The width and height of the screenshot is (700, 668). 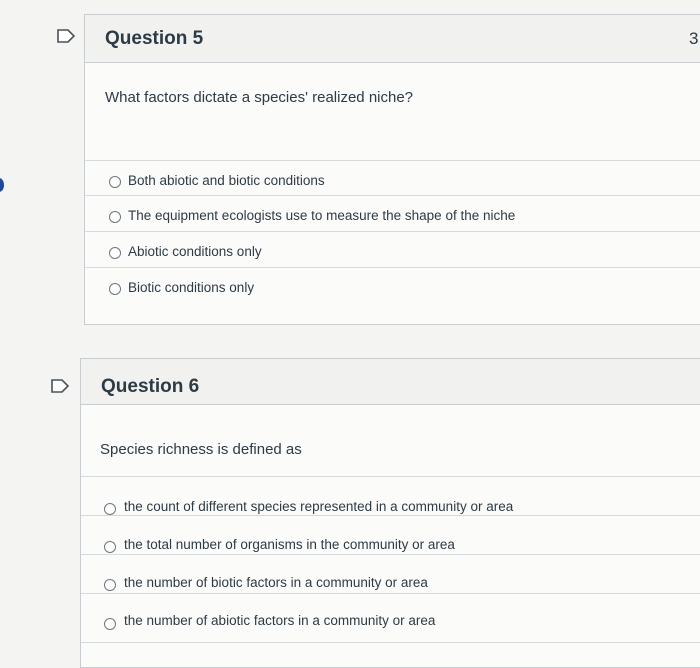 What do you see at coordinates (201, 449) in the screenshot?
I see `question-6-prompt: Species richness is defined as` at bounding box center [201, 449].